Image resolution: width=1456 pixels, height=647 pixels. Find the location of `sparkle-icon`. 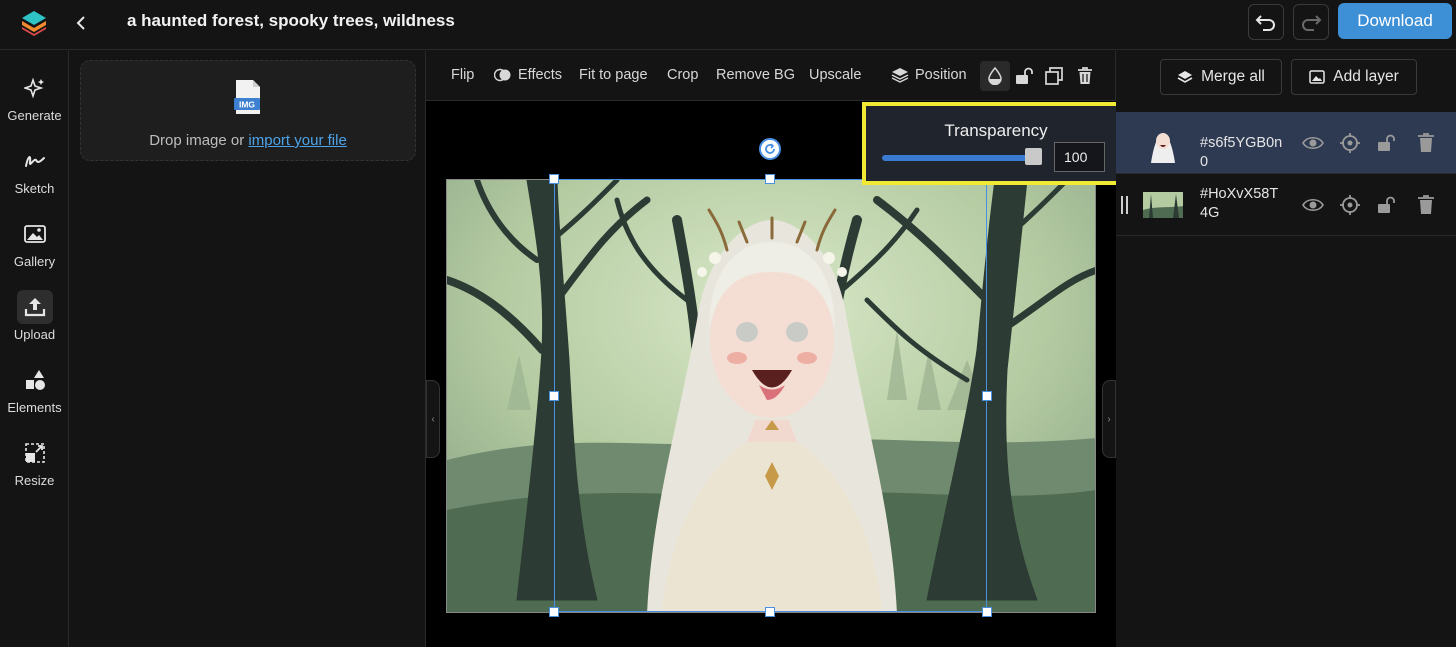

sparkle-icon is located at coordinates (35, 88).